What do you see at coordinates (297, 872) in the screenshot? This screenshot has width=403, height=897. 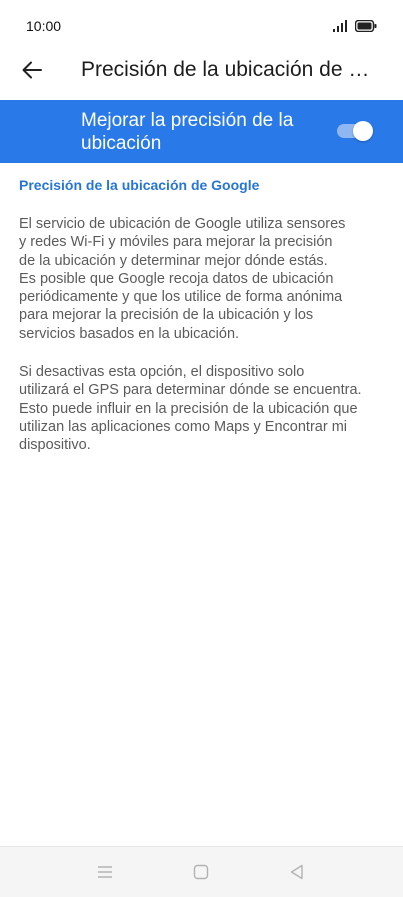 I see `nav-back-button` at bounding box center [297, 872].